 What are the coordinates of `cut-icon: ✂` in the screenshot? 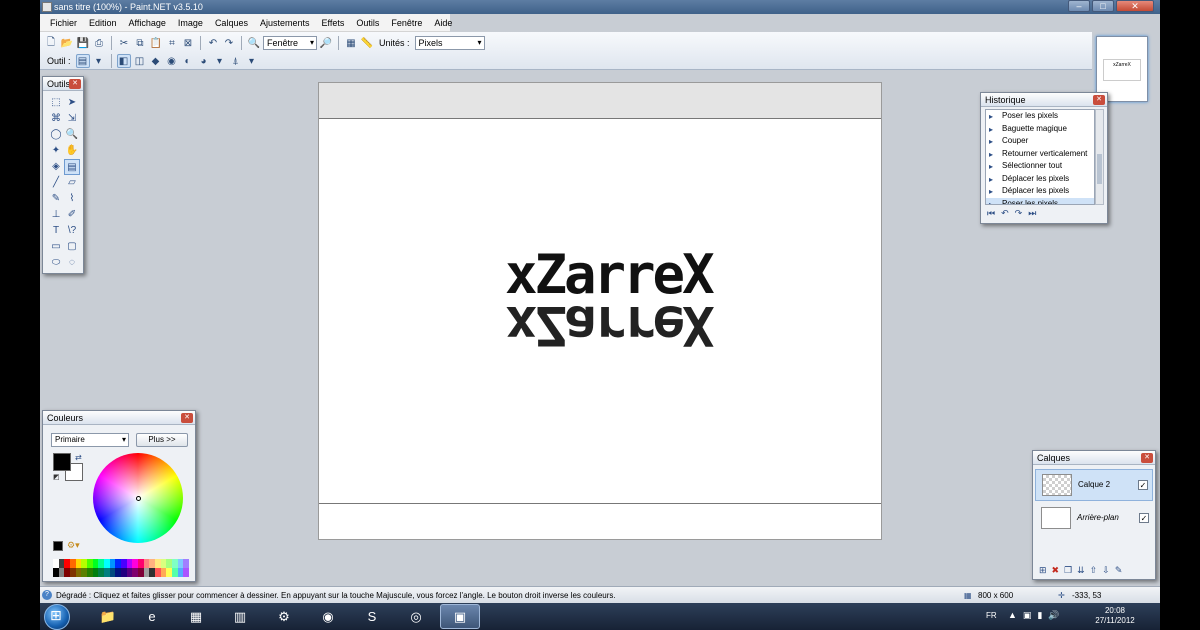 It's located at (124, 43).